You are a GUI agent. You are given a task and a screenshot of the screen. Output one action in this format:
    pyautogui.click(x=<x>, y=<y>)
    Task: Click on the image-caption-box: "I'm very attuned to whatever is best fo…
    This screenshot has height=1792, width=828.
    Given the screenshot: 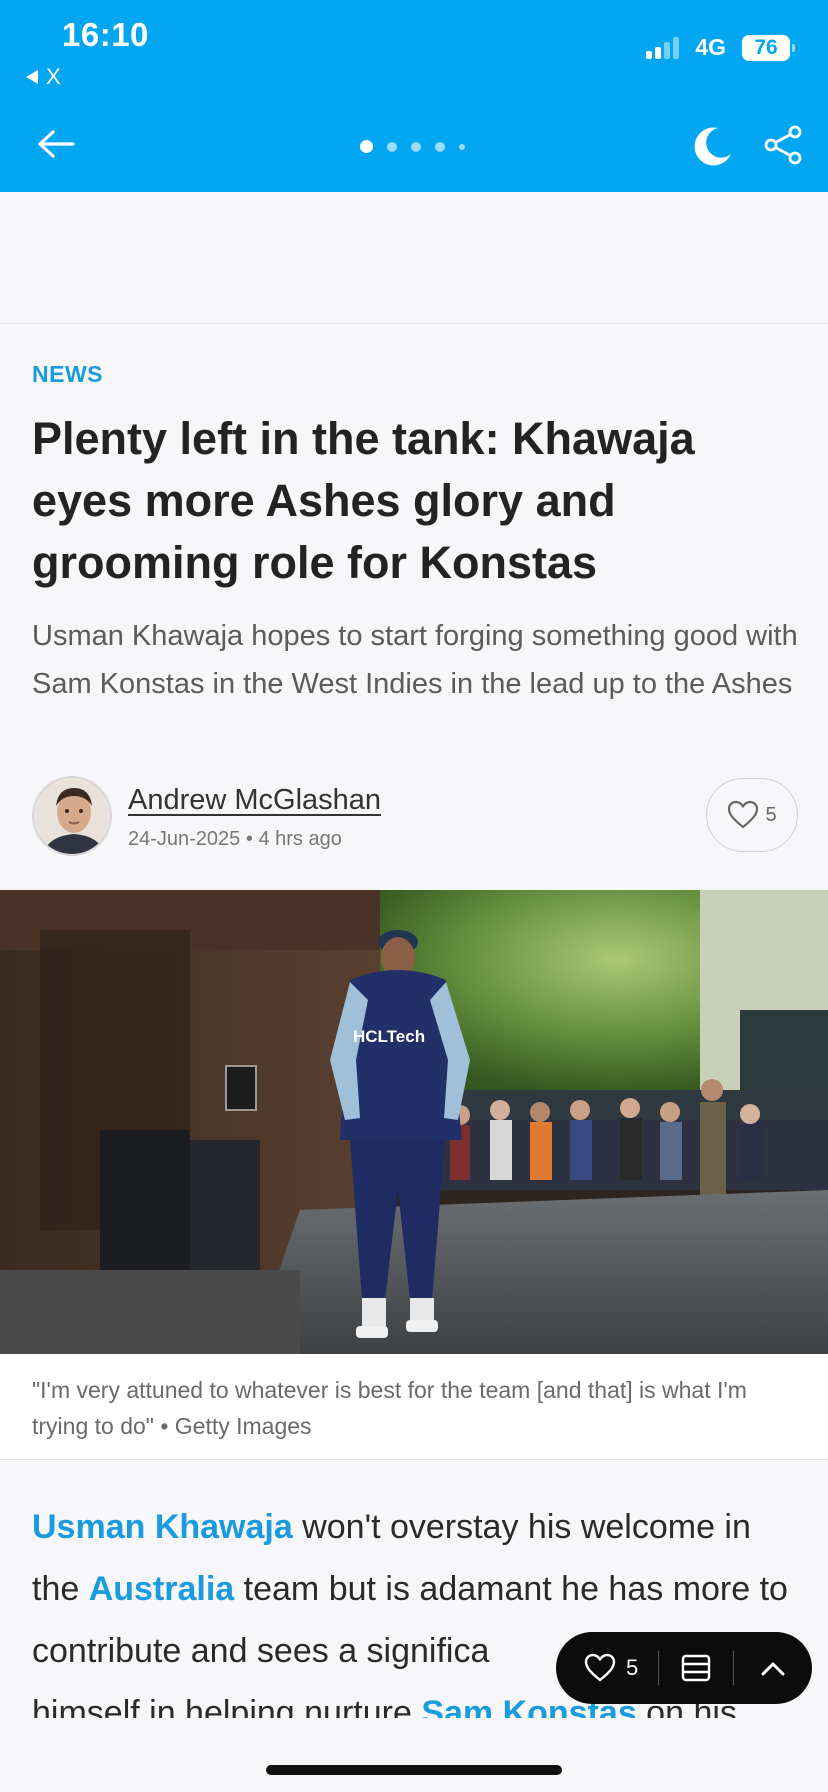 What is the action you would take?
    pyautogui.click(x=414, y=1407)
    